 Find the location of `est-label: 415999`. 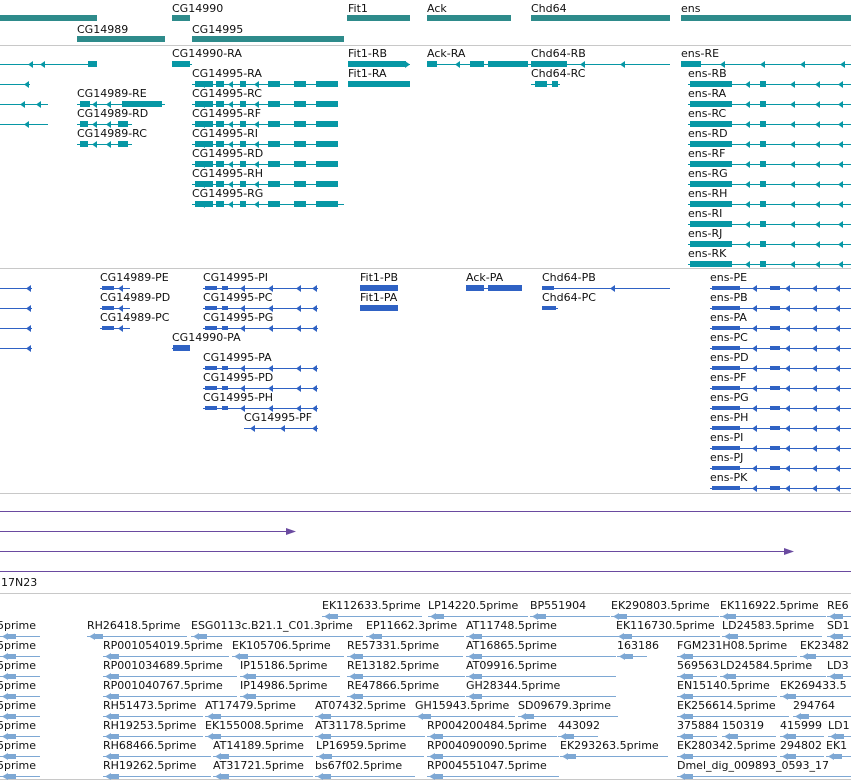

est-label: 415999 is located at coordinates (801, 725).